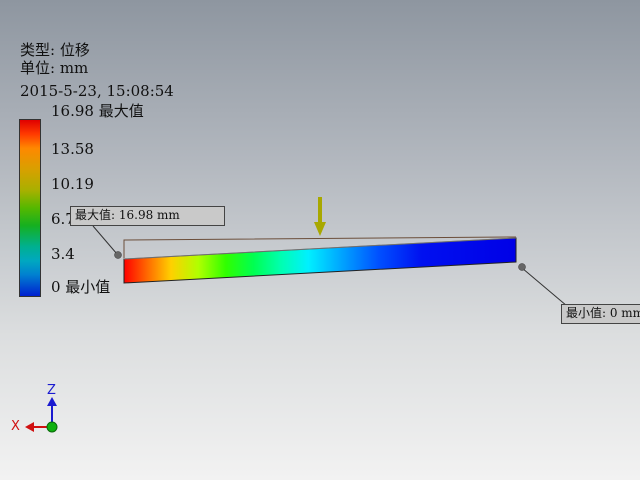 The height and width of the screenshot is (480, 640). Describe the element at coordinates (15, 426) in the screenshot. I see `triad-x-label: X` at that location.